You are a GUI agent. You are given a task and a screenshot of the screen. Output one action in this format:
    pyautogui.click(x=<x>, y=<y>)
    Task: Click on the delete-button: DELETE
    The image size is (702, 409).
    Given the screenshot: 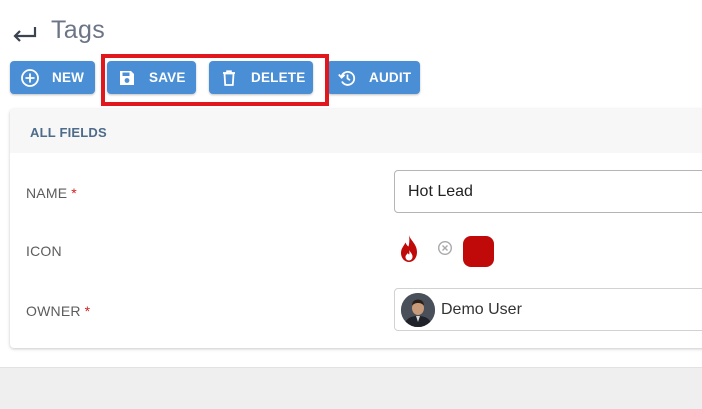 What is the action you would take?
    pyautogui.click(x=261, y=77)
    